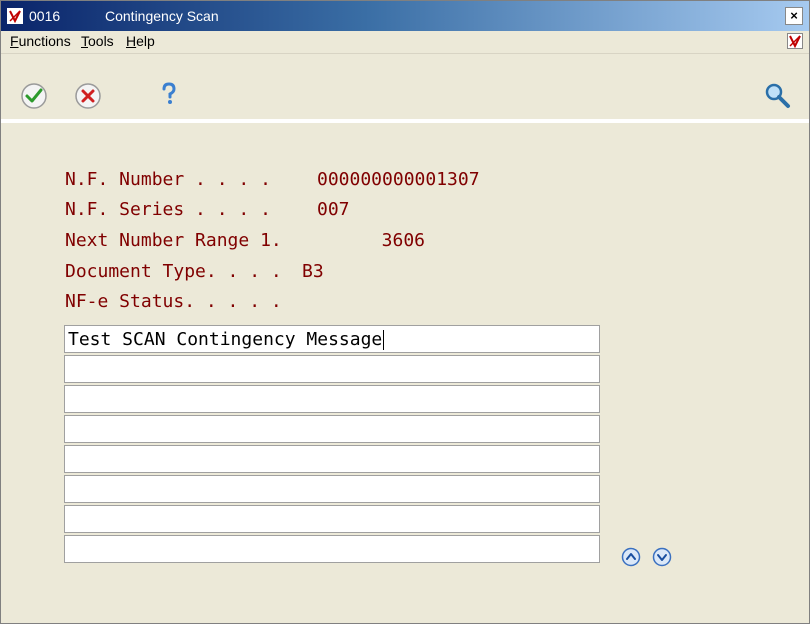 The image size is (810, 624). Describe the element at coordinates (332, 339) in the screenshot. I see `message-line-1: Test SCAN Contingency Message` at that location.